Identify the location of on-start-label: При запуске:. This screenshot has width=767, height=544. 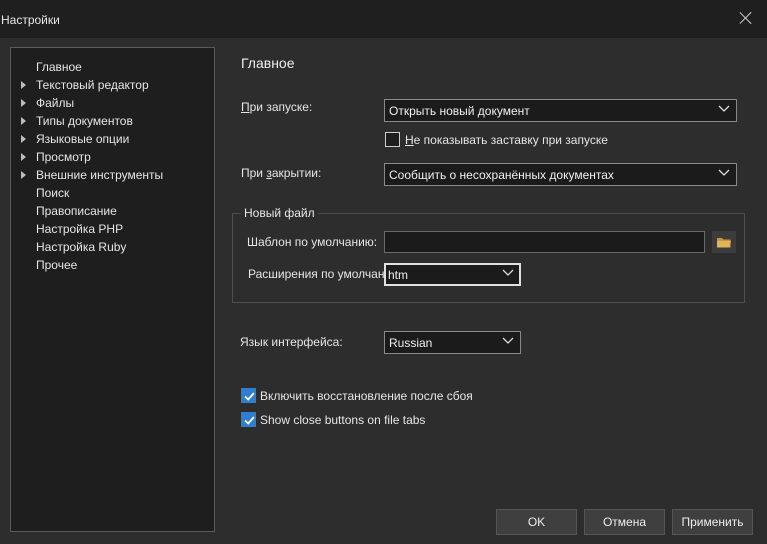
(277, 107).